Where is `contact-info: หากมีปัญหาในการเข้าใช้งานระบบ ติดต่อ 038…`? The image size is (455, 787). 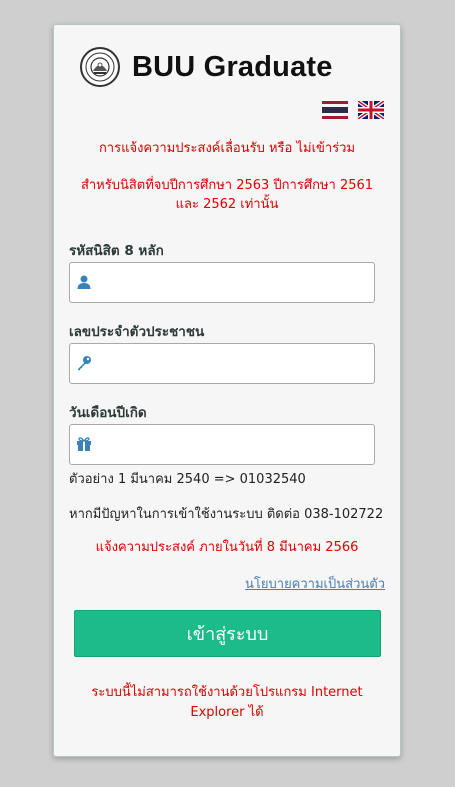
contact-info: หากมีปัญหาในการเข้าใช้งานระบบ ติดต่อ 038… is located at coordinates (226, 514).